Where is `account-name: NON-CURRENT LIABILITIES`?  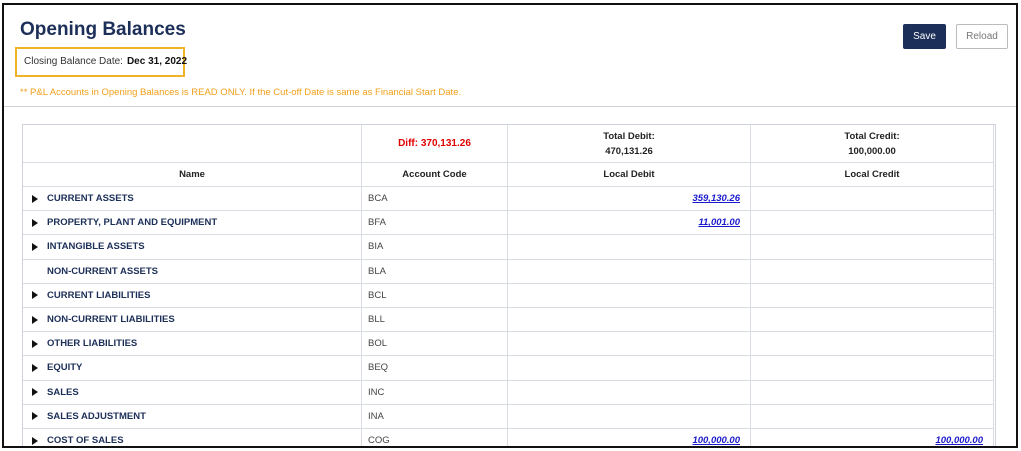 account-name: NON-CURRENT LIABILITIES is located at coordinates (111, 320).